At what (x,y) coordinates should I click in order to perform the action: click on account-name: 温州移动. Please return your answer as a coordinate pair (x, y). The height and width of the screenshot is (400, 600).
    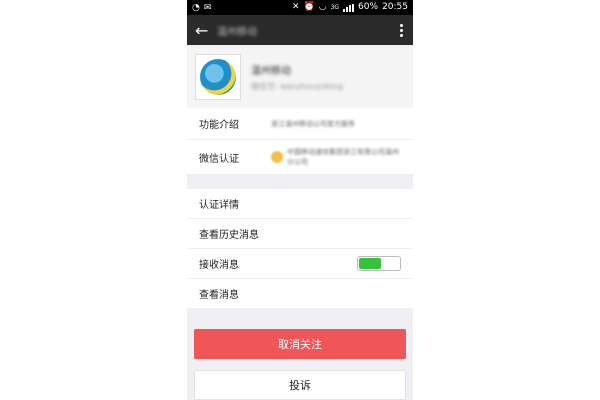
    Looking at the image, I should click on (271, 71).